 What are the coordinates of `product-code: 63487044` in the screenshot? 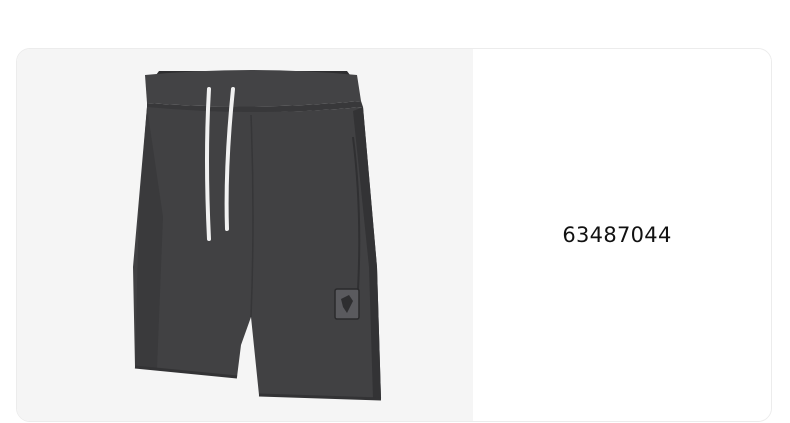 It's located at (617, 235).